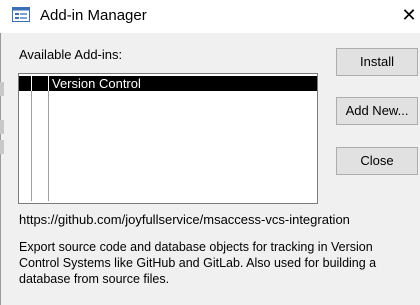  I want to click on window-edge, so click(0, 169).